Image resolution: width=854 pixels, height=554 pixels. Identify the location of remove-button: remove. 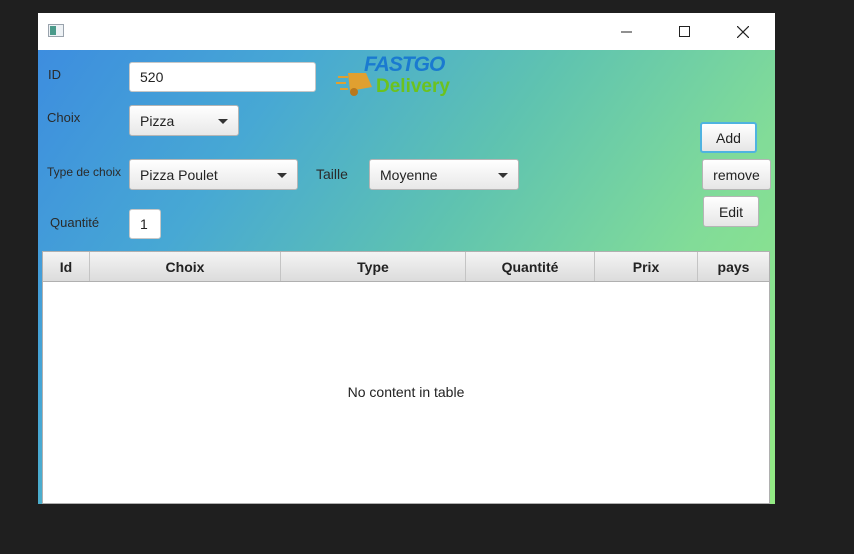
(736, 174).